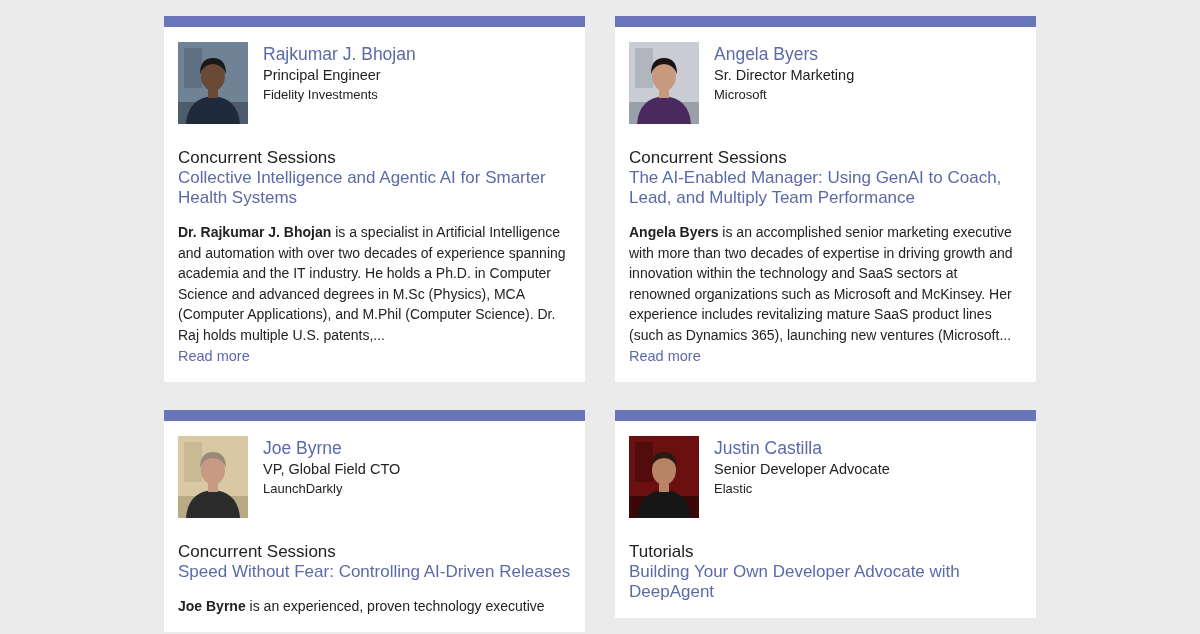 This screenshot has height=634, width=1200. I want to click on speaker-company: LaunchDarkly, so click(303, 488).